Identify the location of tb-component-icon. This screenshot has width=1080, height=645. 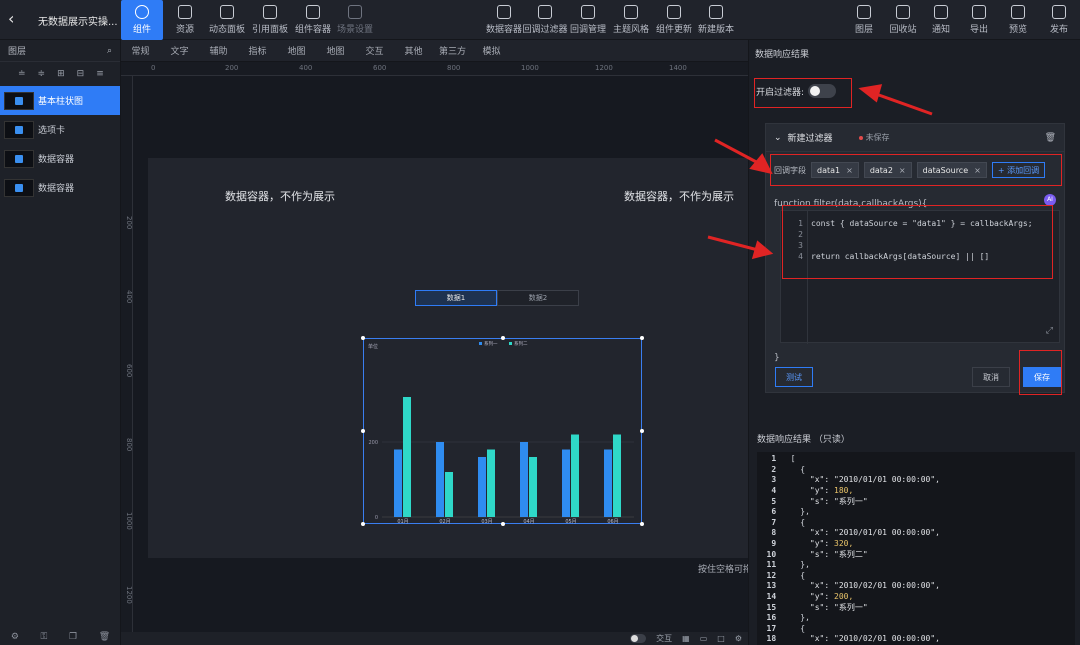
(142, 12).